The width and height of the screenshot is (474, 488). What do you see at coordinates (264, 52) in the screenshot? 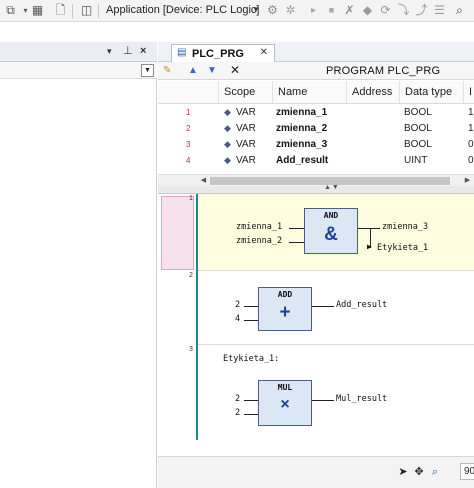
I see `tab-close-icon: ✕` at bounding box center [264, 52].